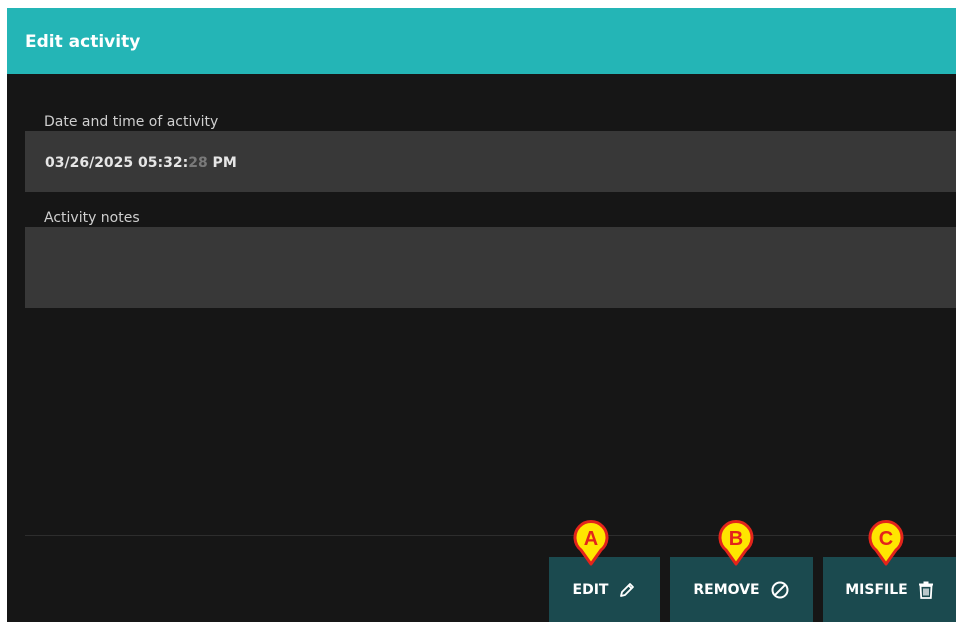 The width and height of the screenshot is (956, 630). What do you see at coordinates (92, 218) in the screenshot?
I see `notes-label: Activity notes` at bounding box center [92, 218].